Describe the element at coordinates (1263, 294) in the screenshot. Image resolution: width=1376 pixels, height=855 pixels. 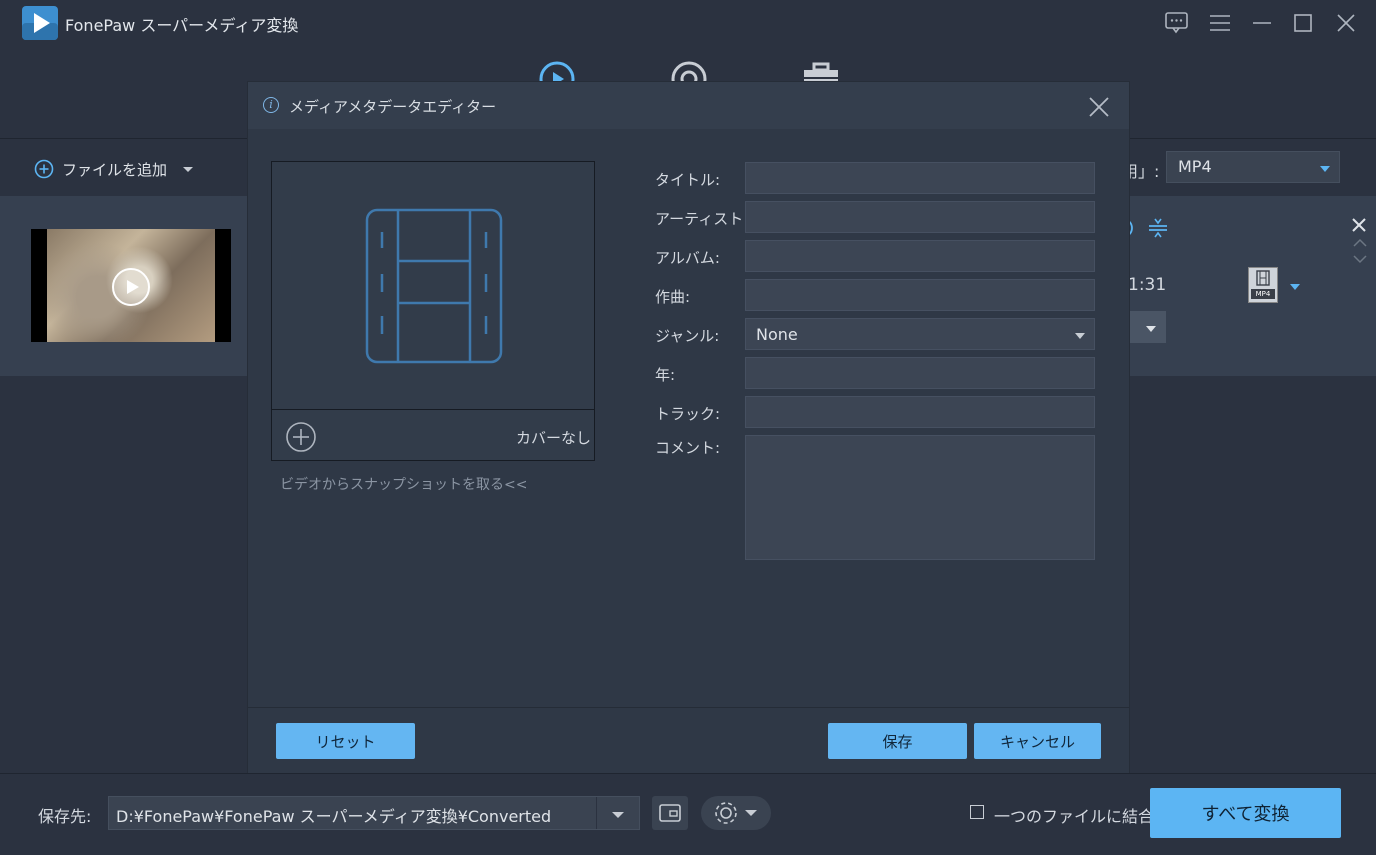
I see `format-badge-label: MP4` at that location.